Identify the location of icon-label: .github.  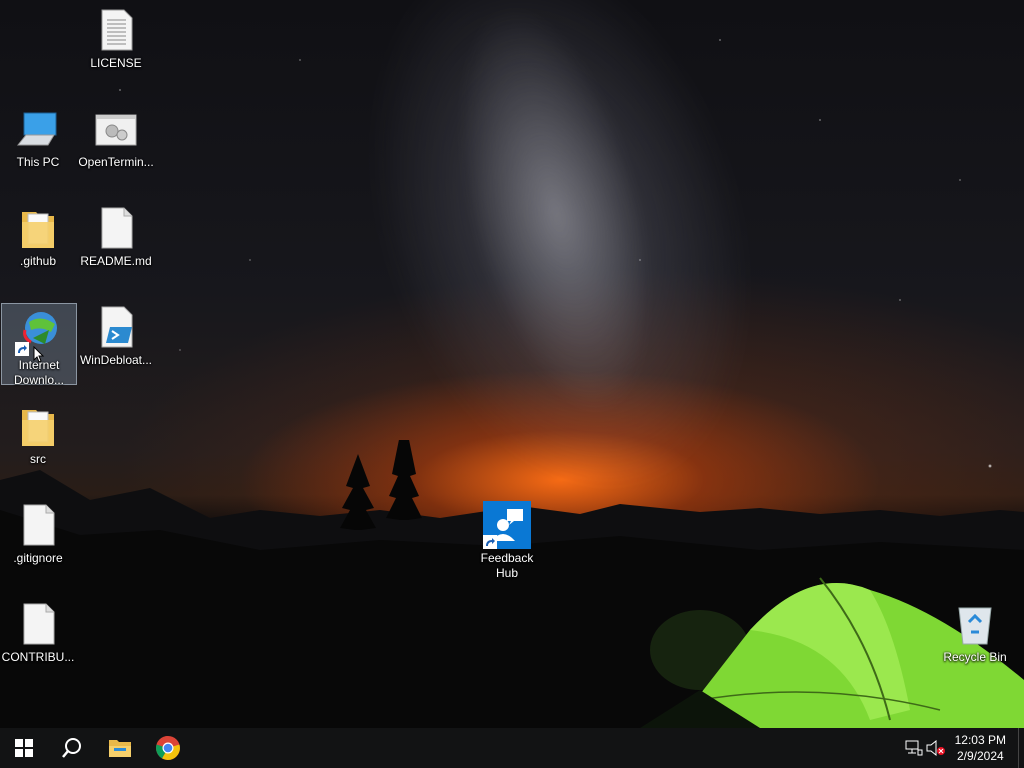
(38, 261).